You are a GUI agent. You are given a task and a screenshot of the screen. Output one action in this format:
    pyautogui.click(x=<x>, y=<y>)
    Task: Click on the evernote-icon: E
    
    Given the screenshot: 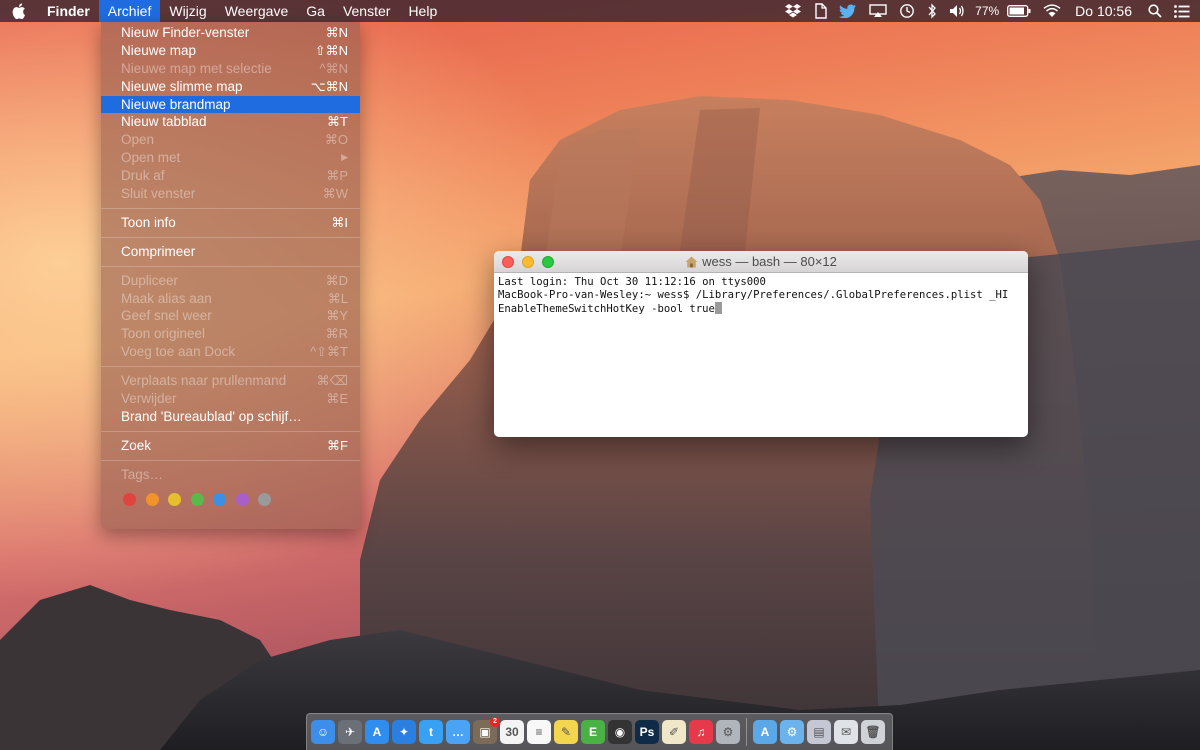 What is the action you would take?
    pyautogui.click(x=593, y=732)
    